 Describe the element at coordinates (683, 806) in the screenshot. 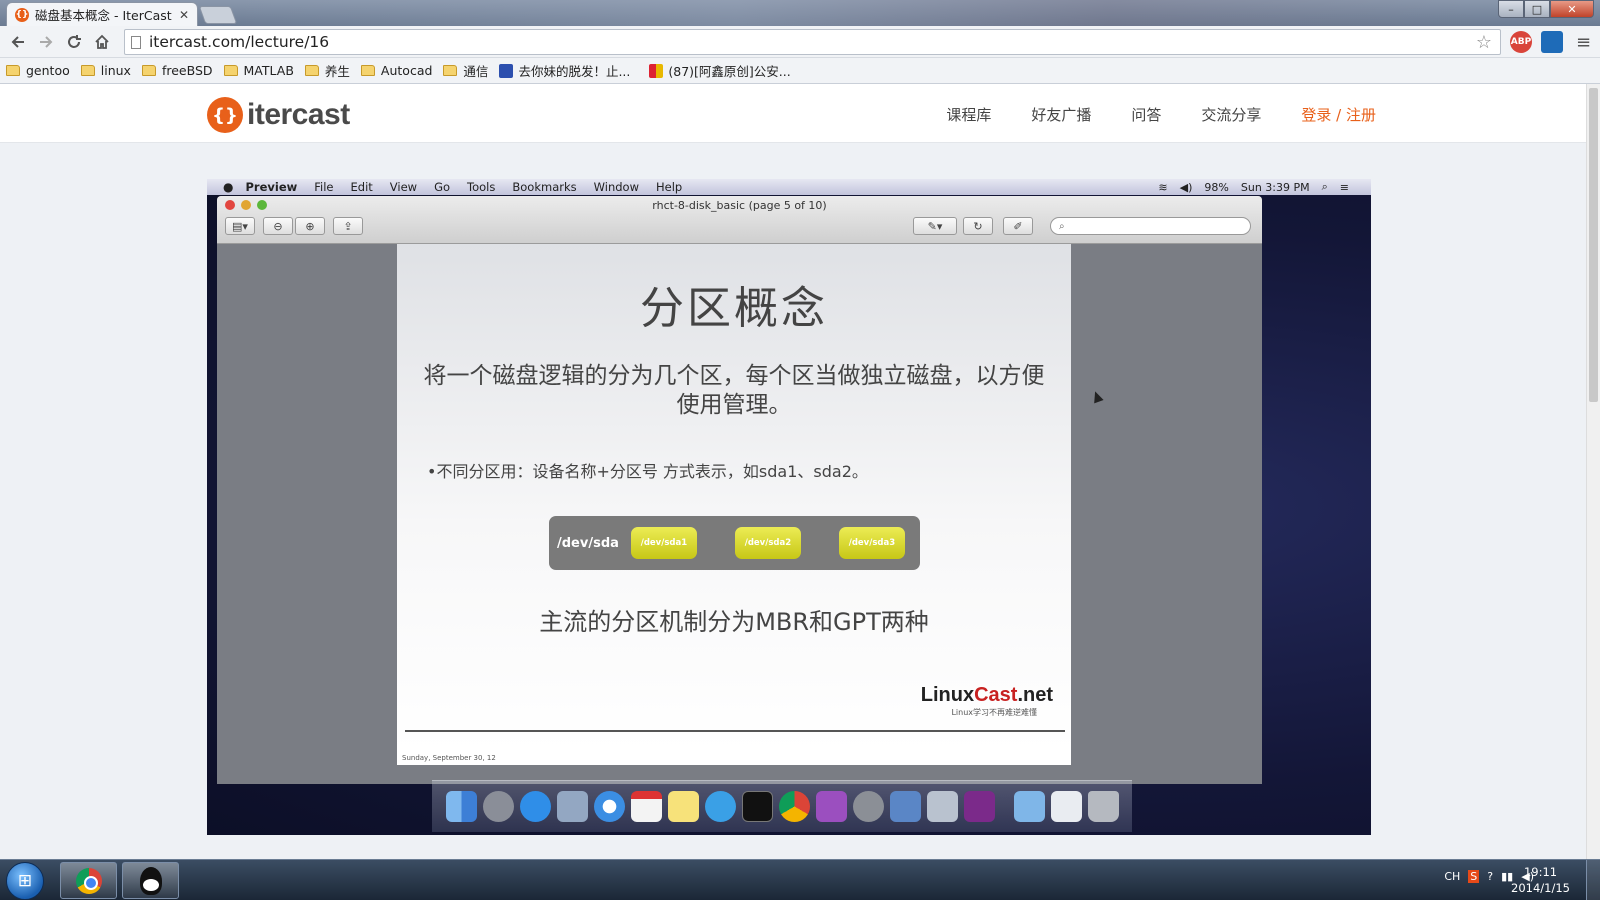

I see `notes-icon` at that location.